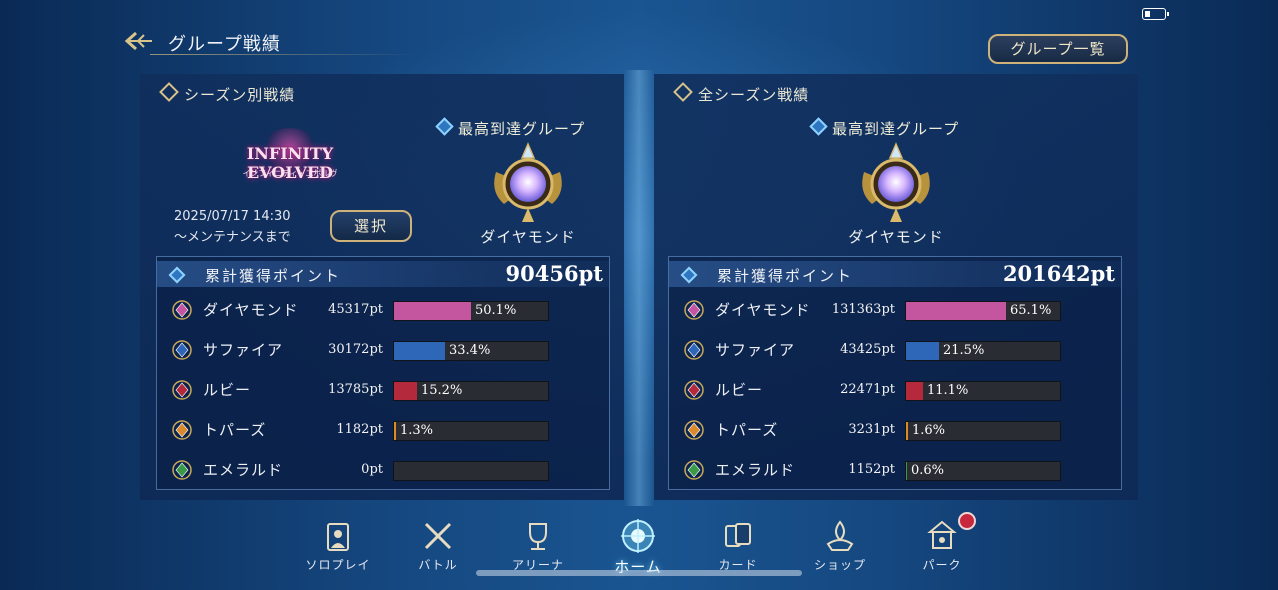 This screenshot has height=590, width=1278. I want to click on stat-bar-percent: 11.1%, so click(948, 390).